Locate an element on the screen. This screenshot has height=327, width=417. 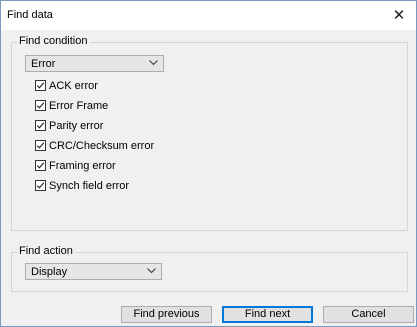
checkbox-row: Framing error is located at coordinates (75, 165).